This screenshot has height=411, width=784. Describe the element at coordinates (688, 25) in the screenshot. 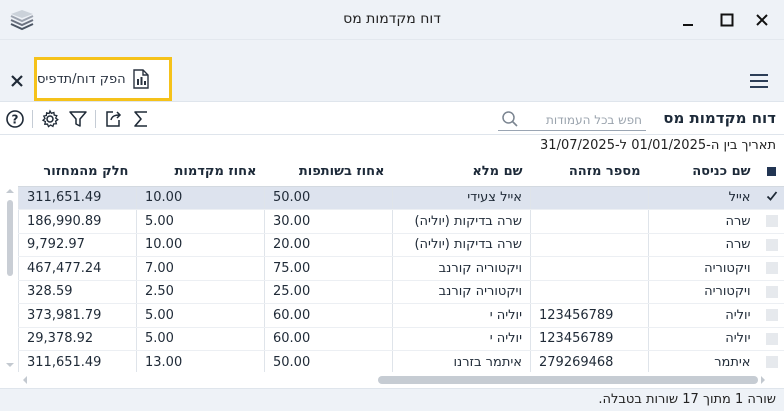

I see `minimize-icon` at that location.